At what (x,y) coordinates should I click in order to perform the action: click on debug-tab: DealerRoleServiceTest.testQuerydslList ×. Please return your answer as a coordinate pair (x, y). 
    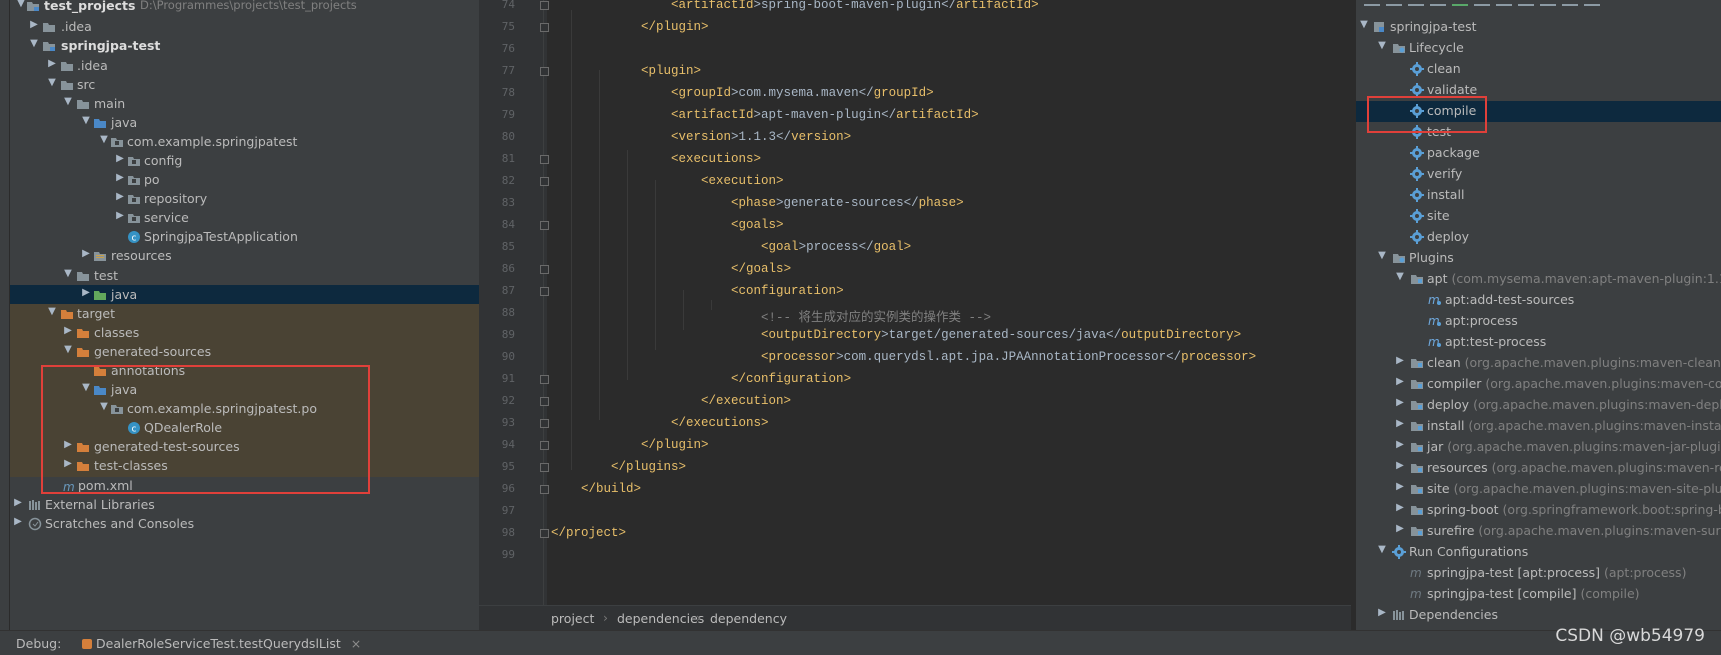
    Looking at the image, I should click on (221, 643).